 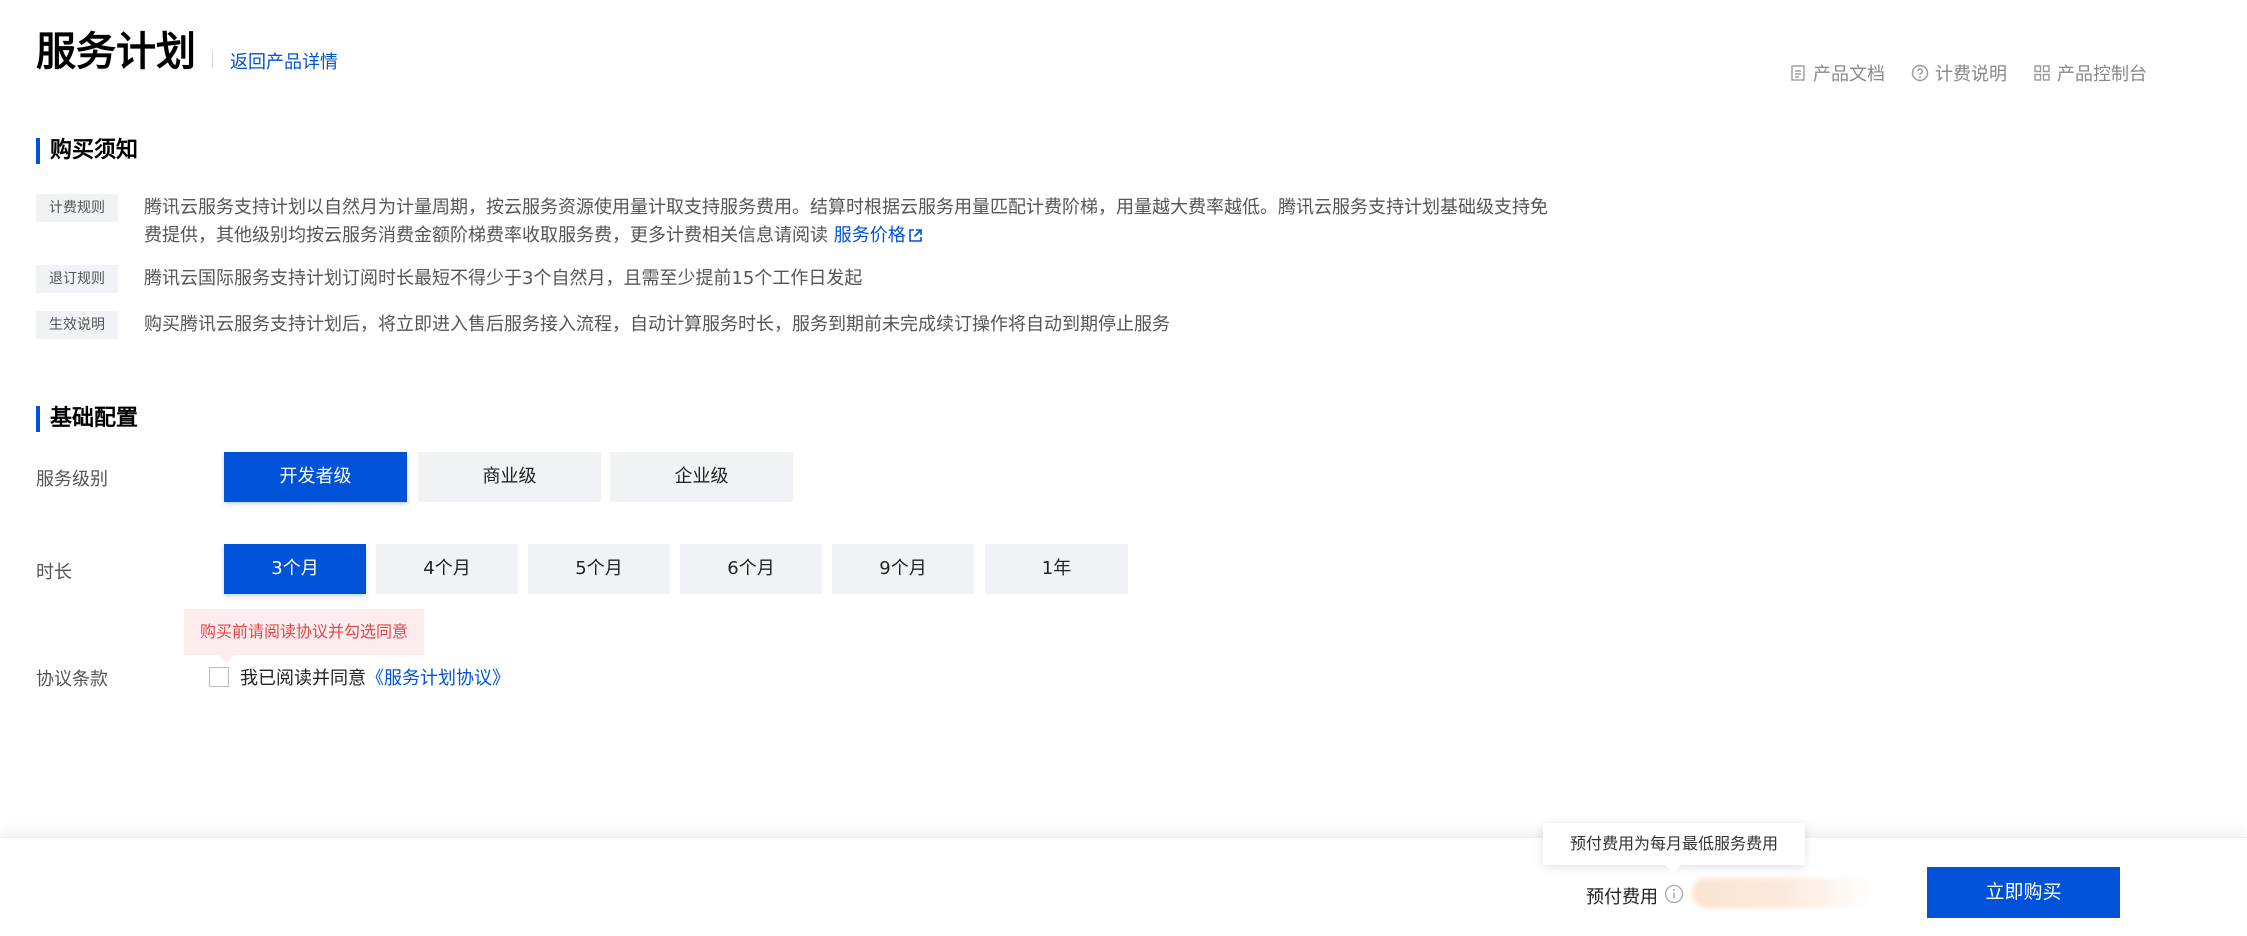 What do you see at coordinates (447, 569) in the screenshot?
I see `duration-option-4m: 4个月` at bounding box center [447, 569].